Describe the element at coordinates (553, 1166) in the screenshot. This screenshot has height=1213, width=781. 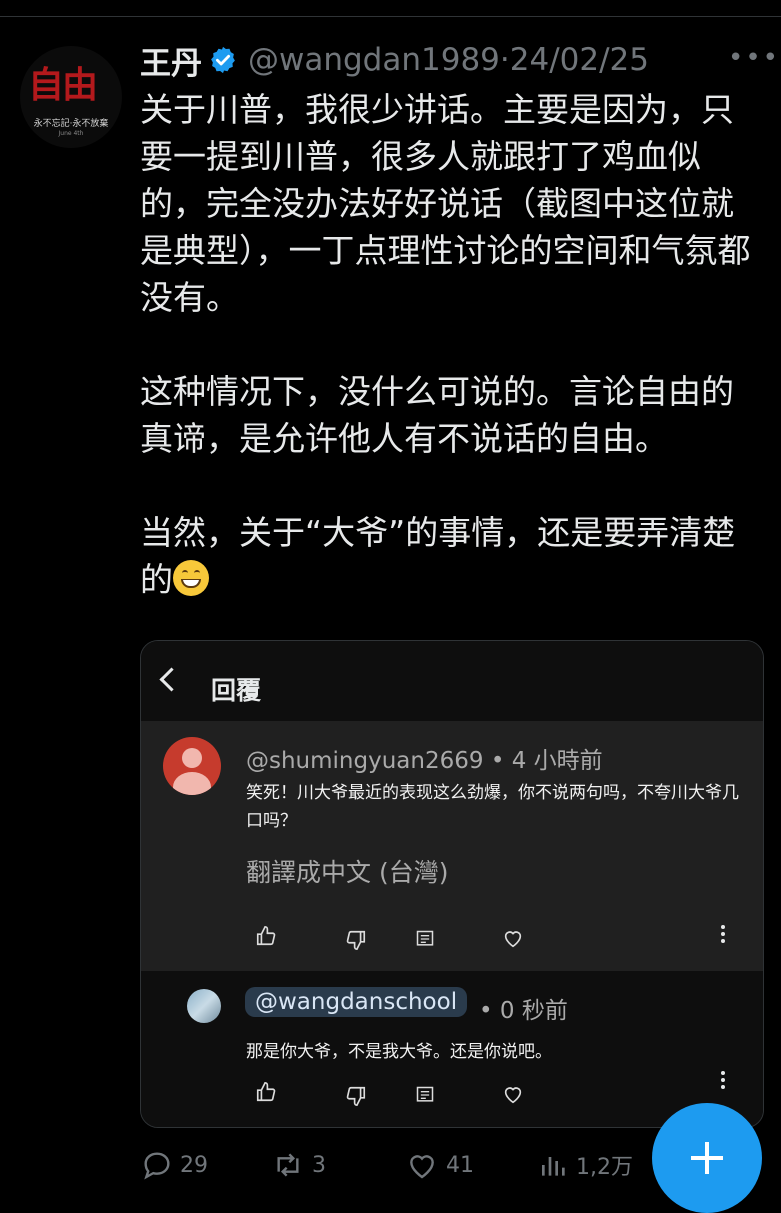
I see `views-bar-chart-icon` at that location.